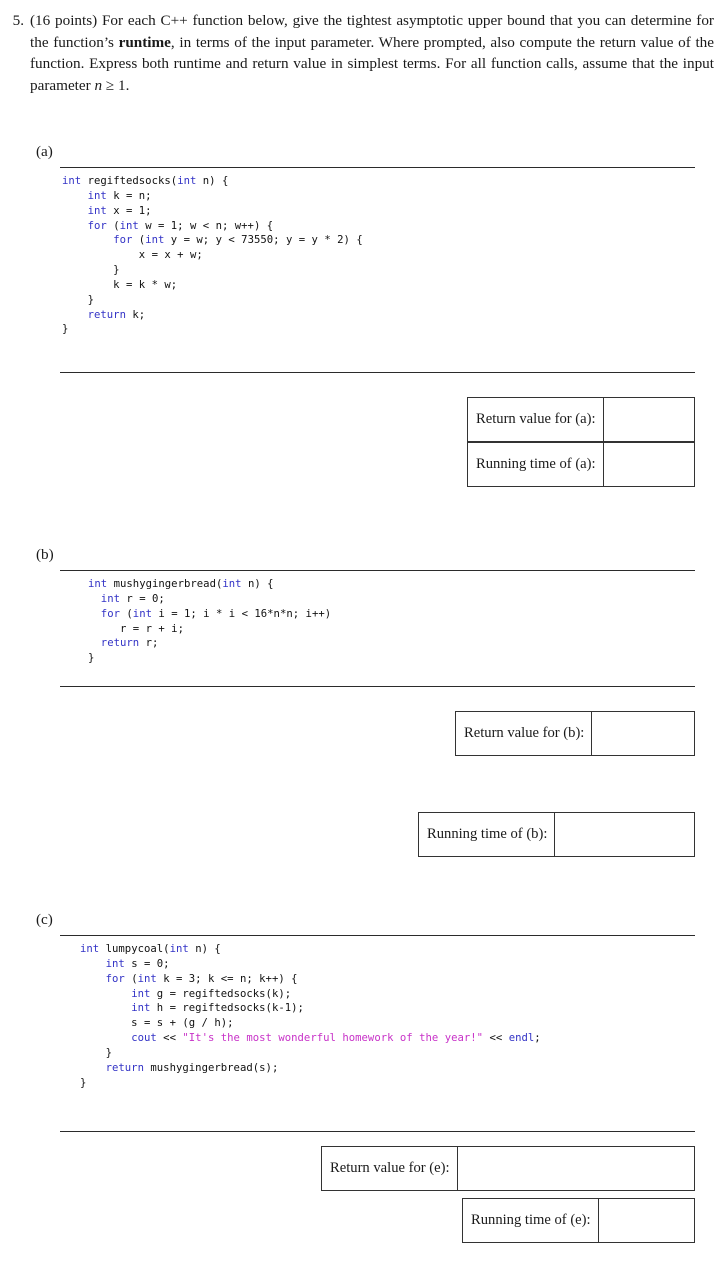 The image size is (722, 1276). What do you see at coordinates (554, 1168) in the screenshot?
I see `answer-box-c-return-field` at bounding box center [554, 1168].